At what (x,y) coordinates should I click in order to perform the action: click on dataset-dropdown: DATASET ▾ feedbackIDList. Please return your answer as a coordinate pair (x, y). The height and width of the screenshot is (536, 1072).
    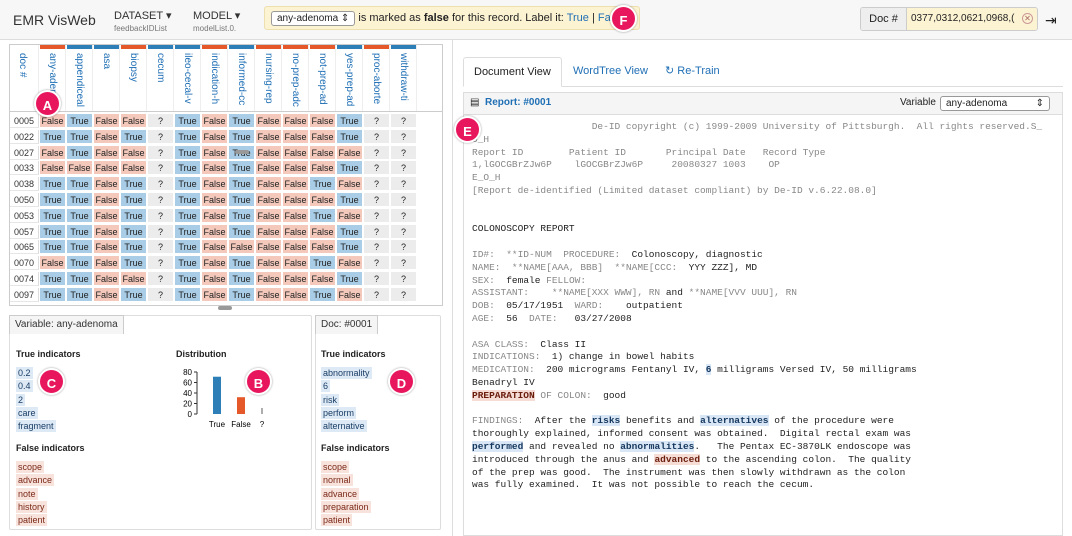
    Looking at the image, I should click on (143, 22).